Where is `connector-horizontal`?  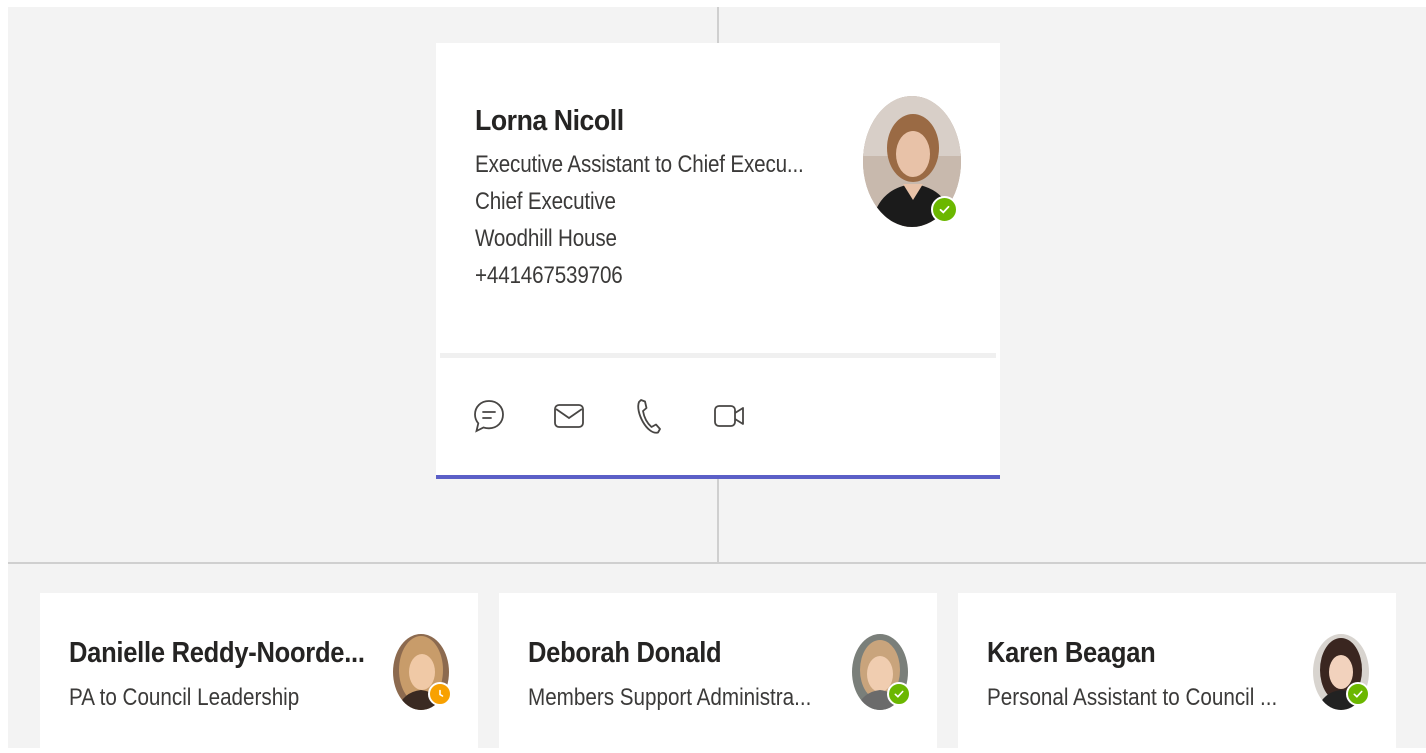
connector-horizontal is located at coordinates (717, 563).